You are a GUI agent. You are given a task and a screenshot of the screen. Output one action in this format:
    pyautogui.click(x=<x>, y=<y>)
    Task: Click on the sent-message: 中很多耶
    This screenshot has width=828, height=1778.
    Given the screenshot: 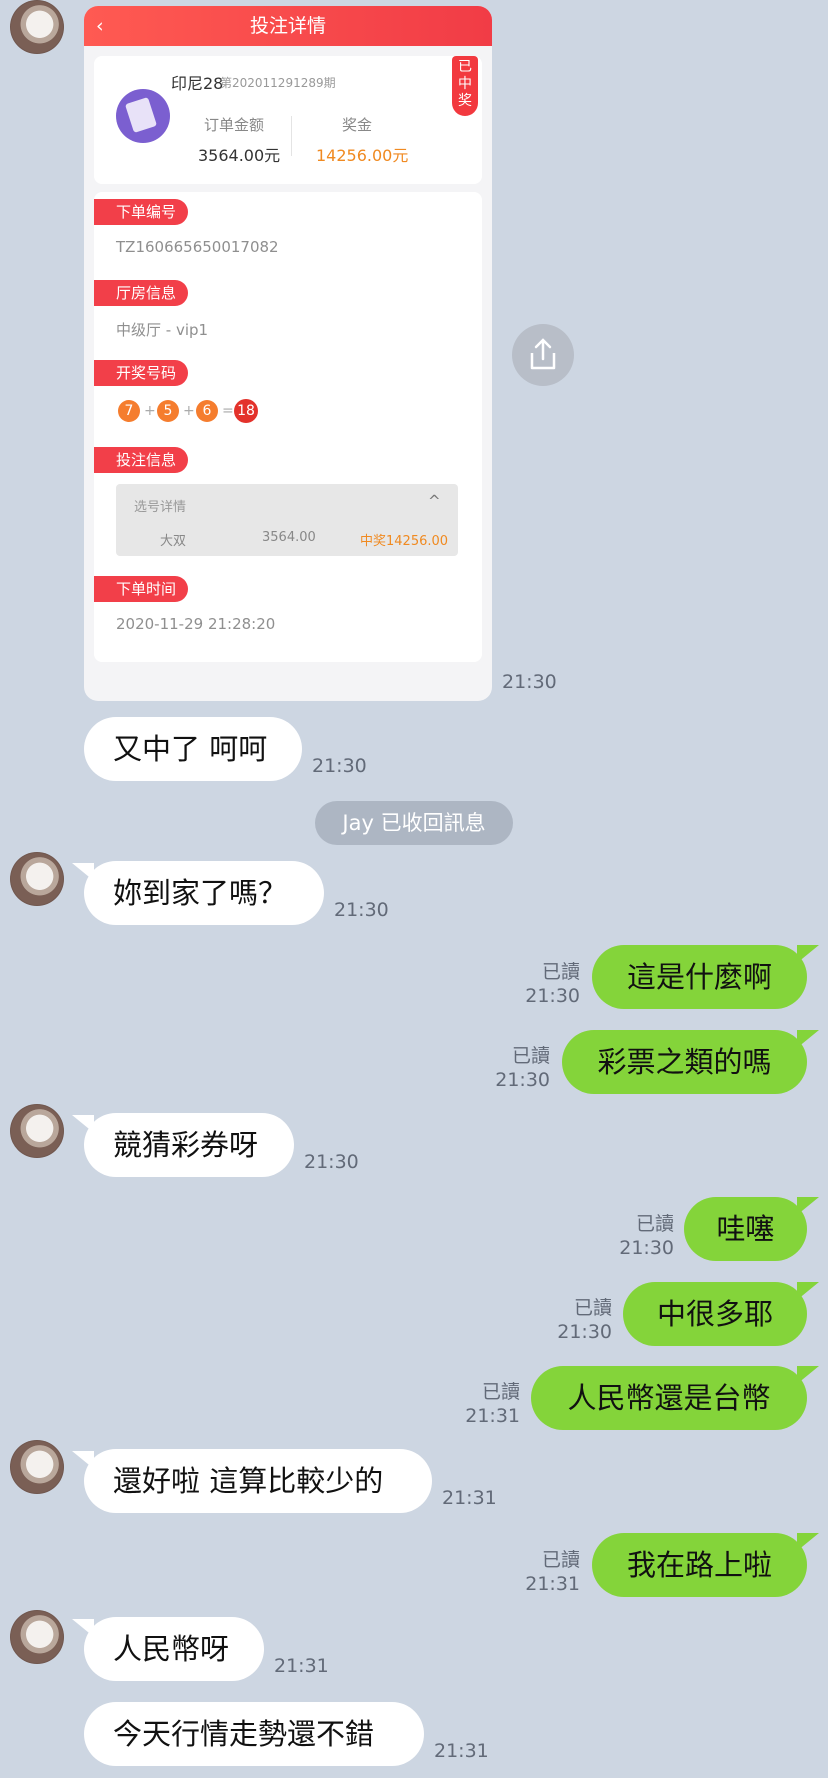 What is the action you would take?
    pyautogui.click(x=715, y=1314)
    